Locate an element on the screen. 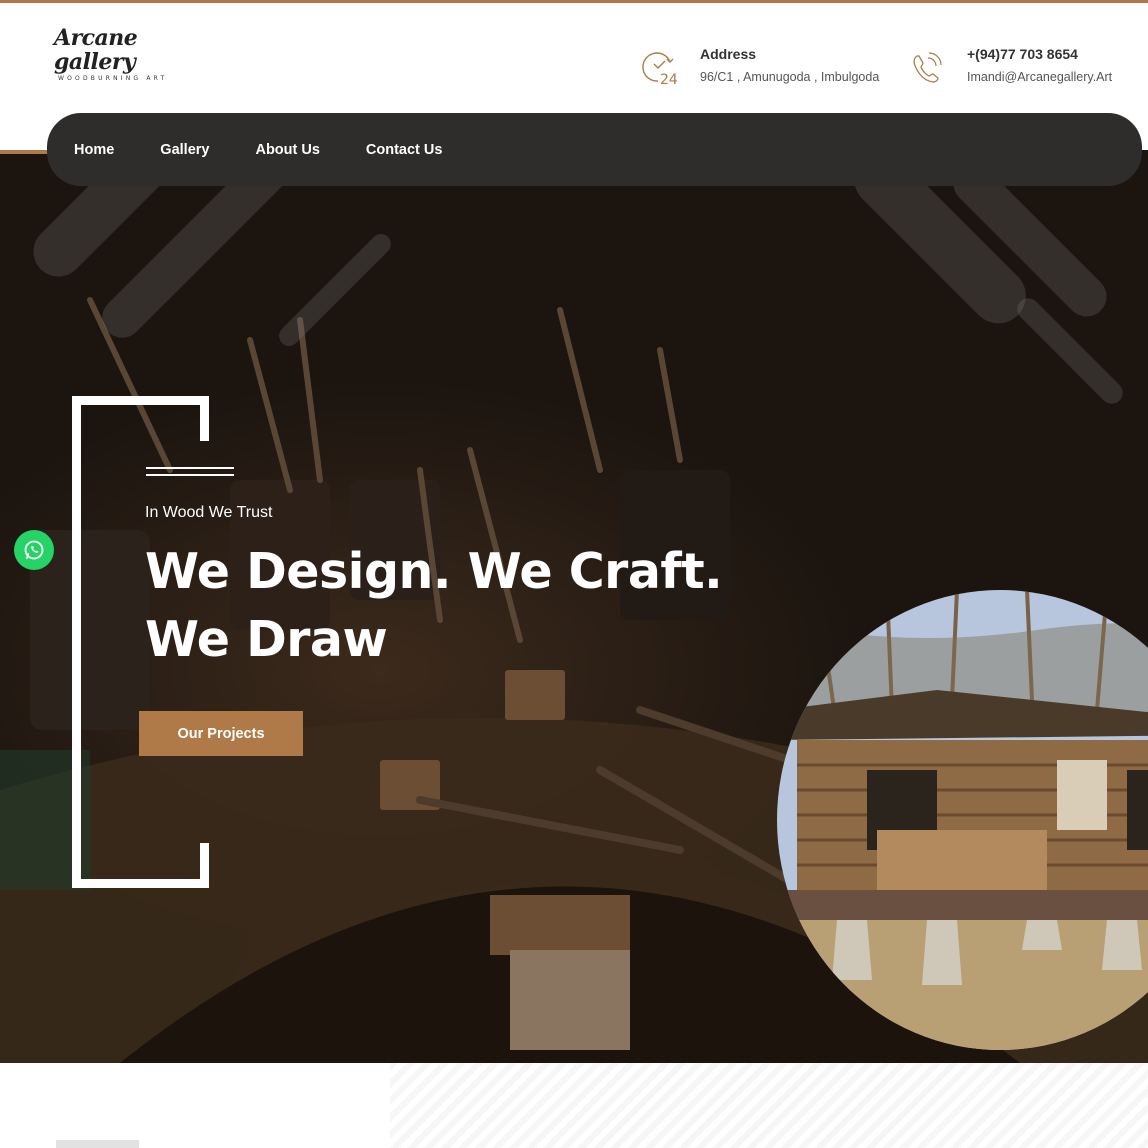  brand-logo: Arcane gallery WOODBURNING ART is located at coordinates (124, 54).